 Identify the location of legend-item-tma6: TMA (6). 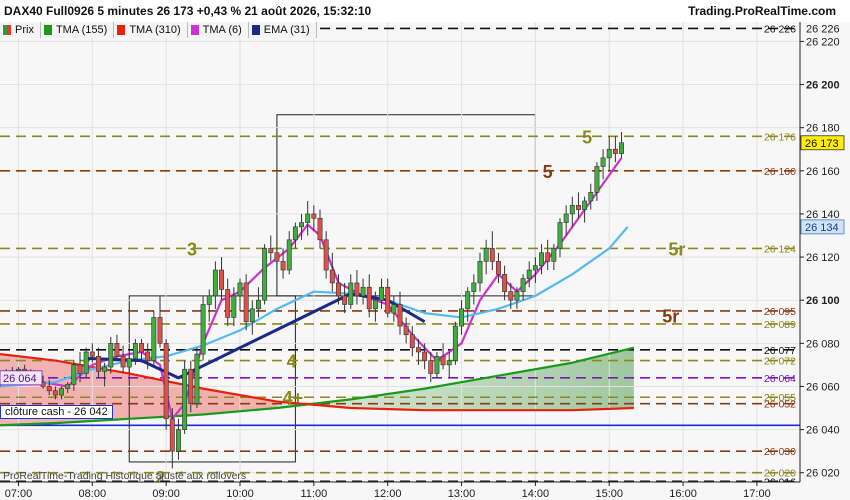
(218, 30).